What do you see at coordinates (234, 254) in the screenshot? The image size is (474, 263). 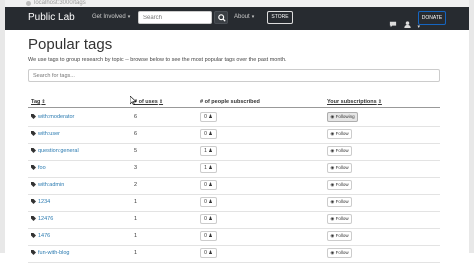 I see `table-row: fun-with-blog 1 0 ♟ ◉ Follow` at bounding box center [234, 254].